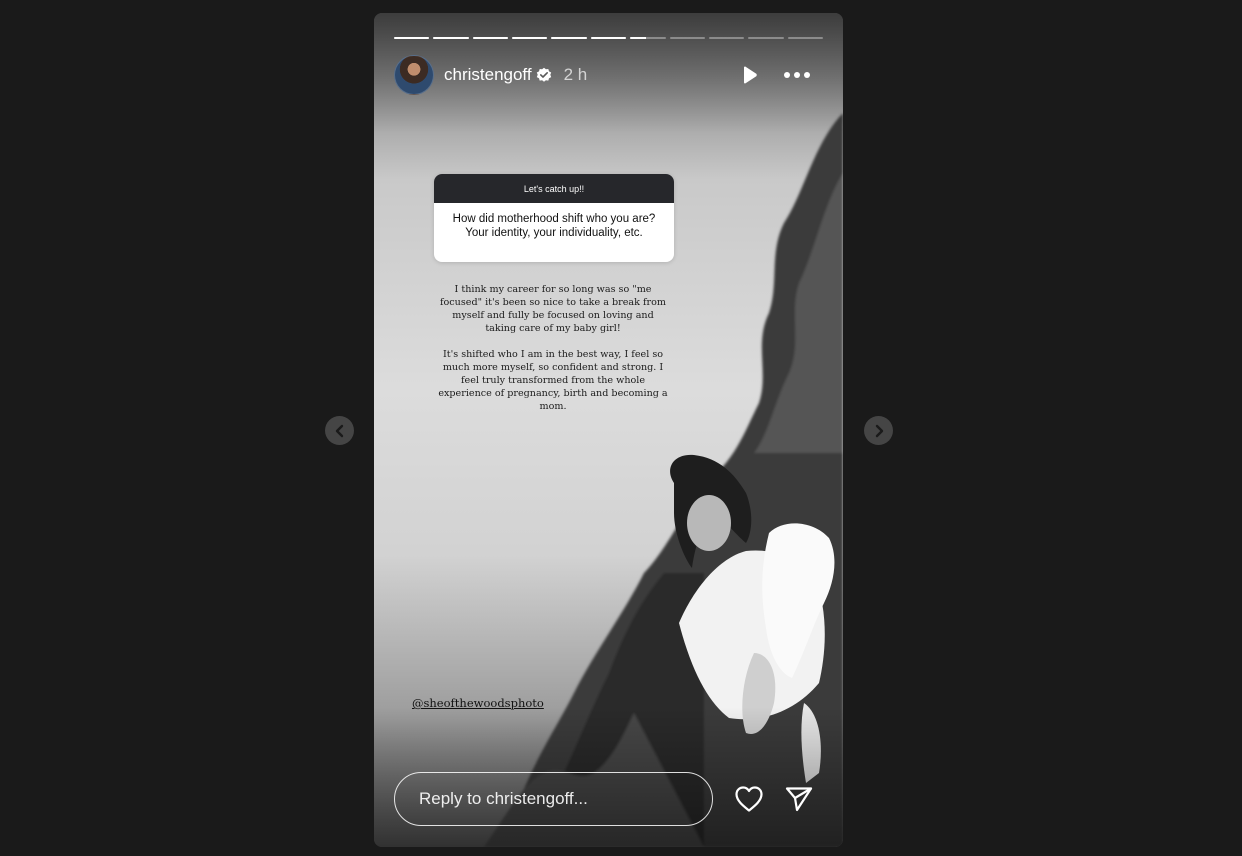  I want to click on question-prompt: Let's catch up!!, so click(554, 188).